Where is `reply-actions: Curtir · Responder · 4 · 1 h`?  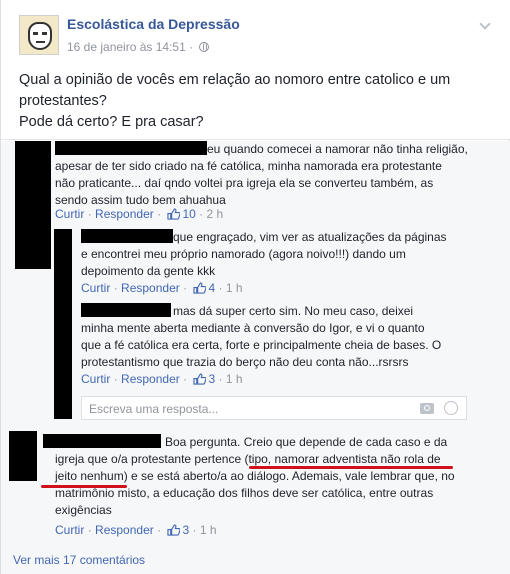
reply-actions: Curtir · Responder · 4 · 1 h is located at coordinates (162, 288).